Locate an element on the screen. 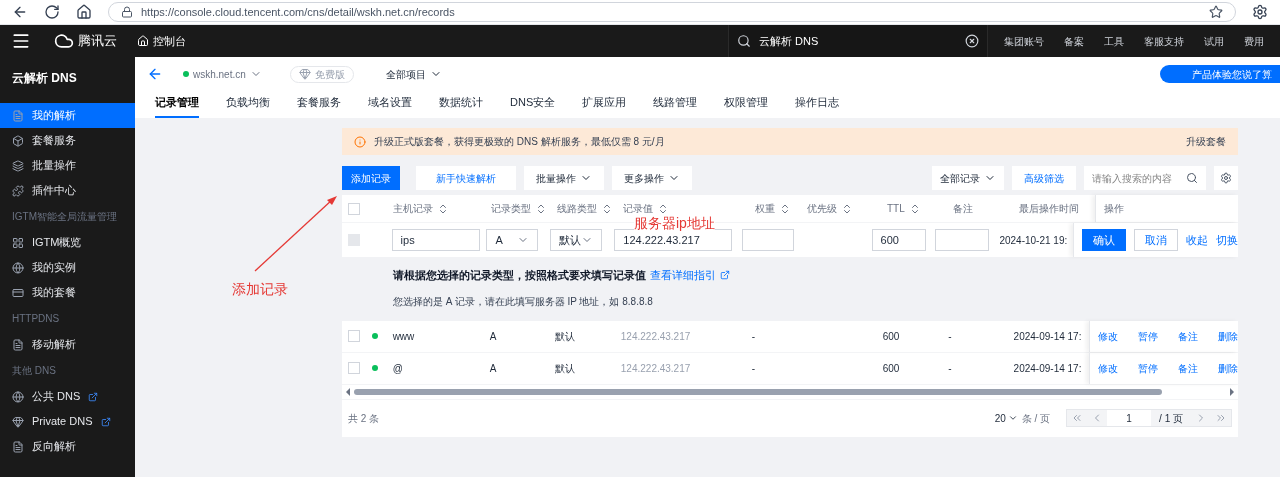  reload-icon is located at coordinates (52, 12).